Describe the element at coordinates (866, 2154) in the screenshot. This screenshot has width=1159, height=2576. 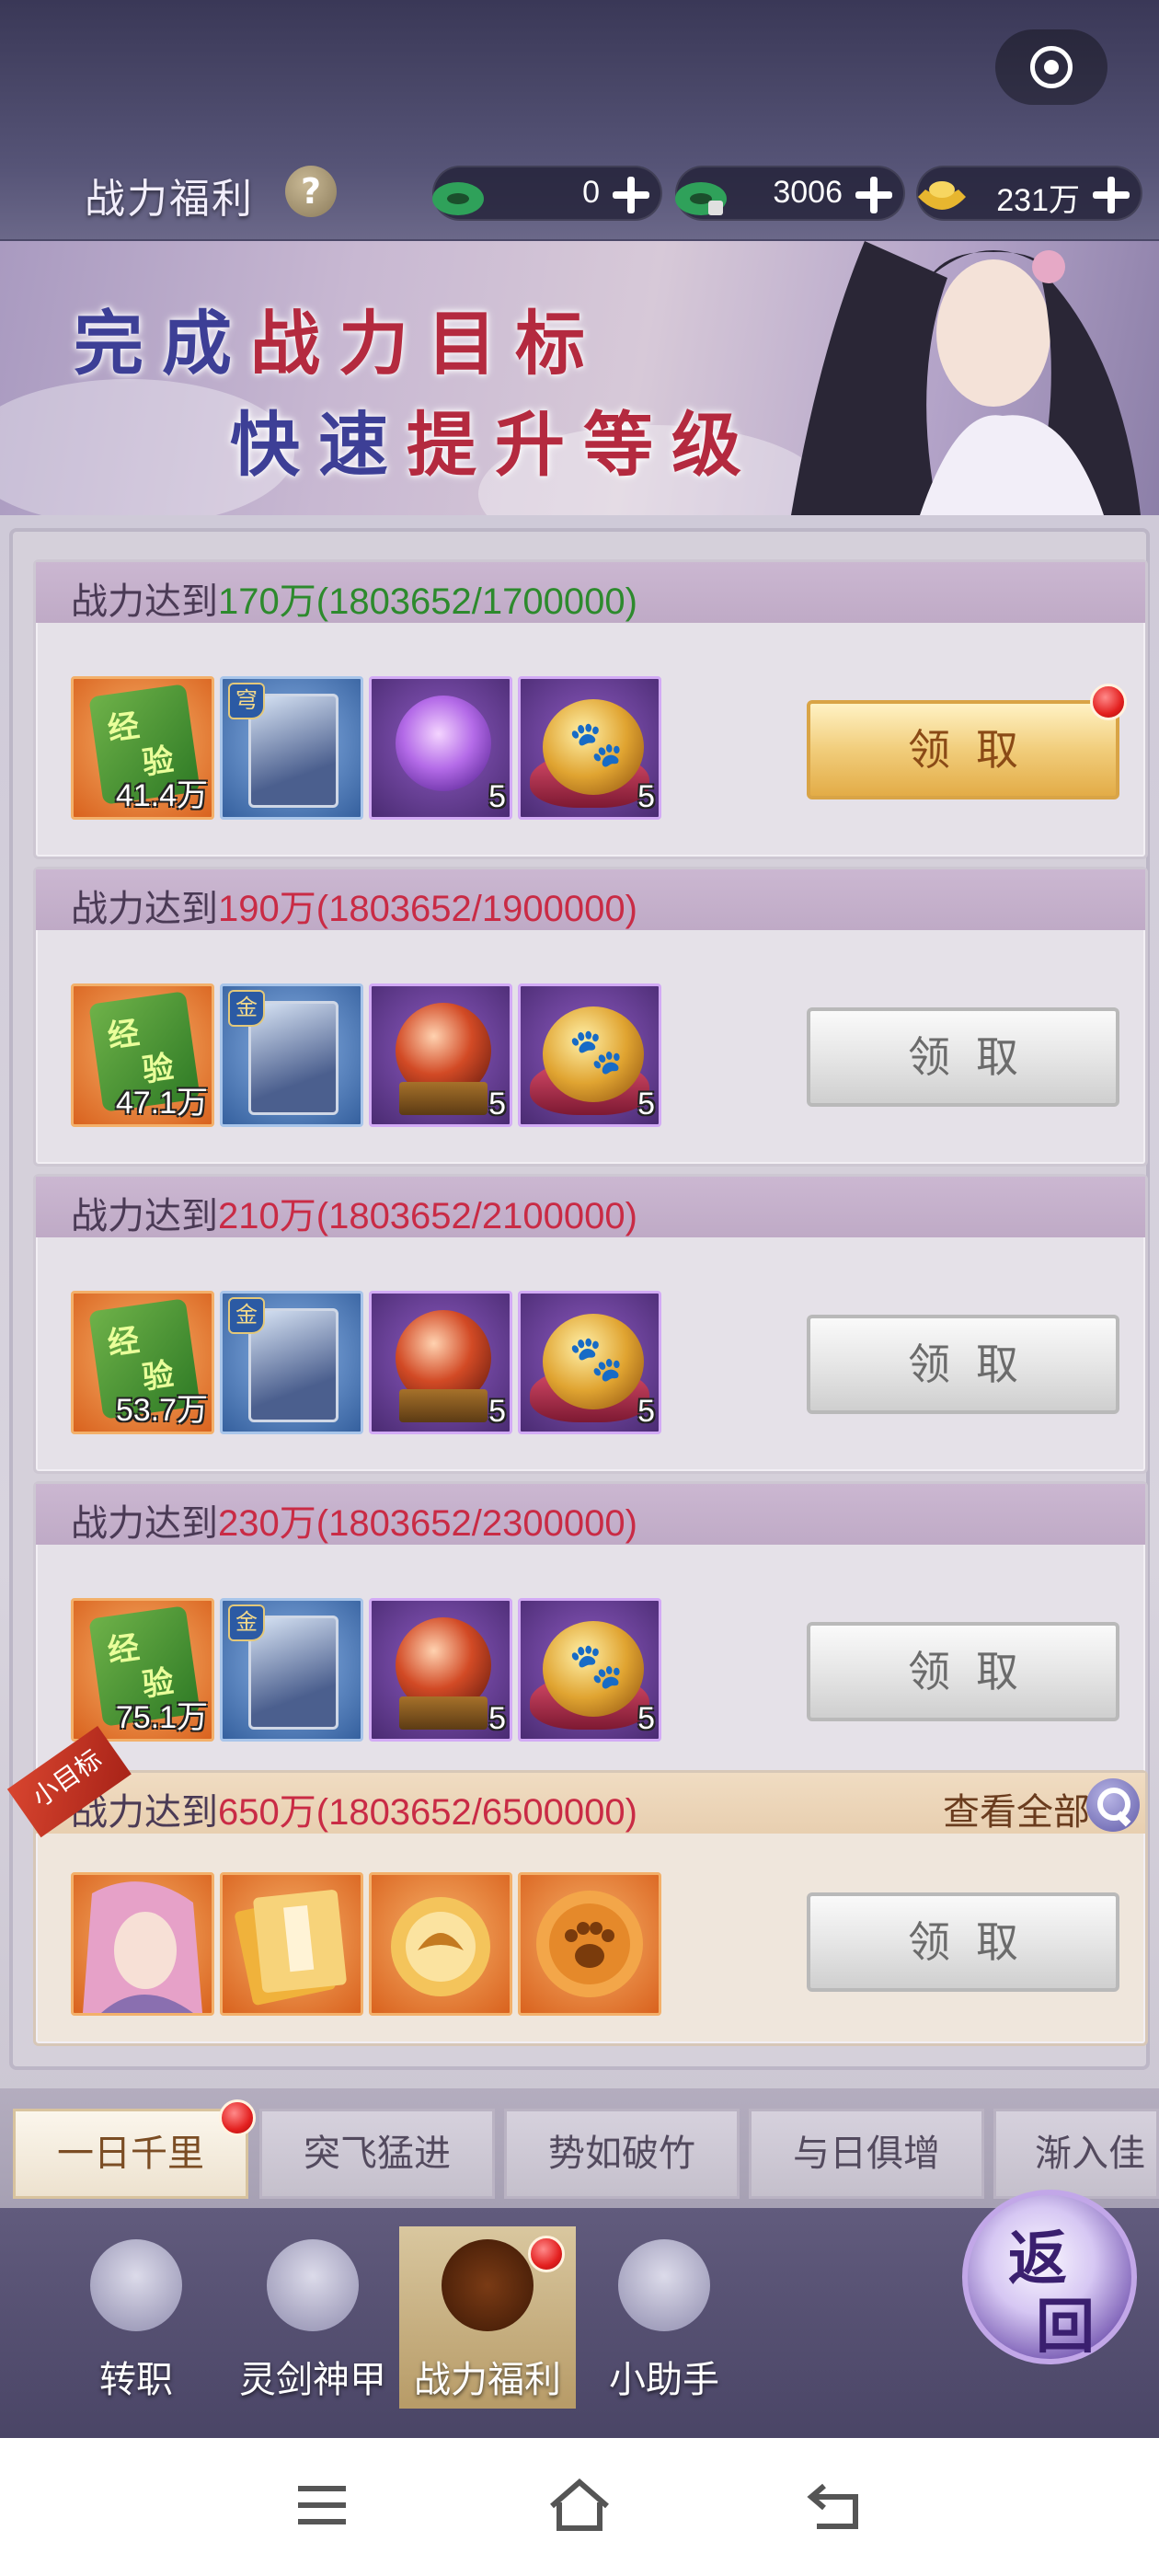
I see `tab-yurijuzeng: 与日俱增` at that location.